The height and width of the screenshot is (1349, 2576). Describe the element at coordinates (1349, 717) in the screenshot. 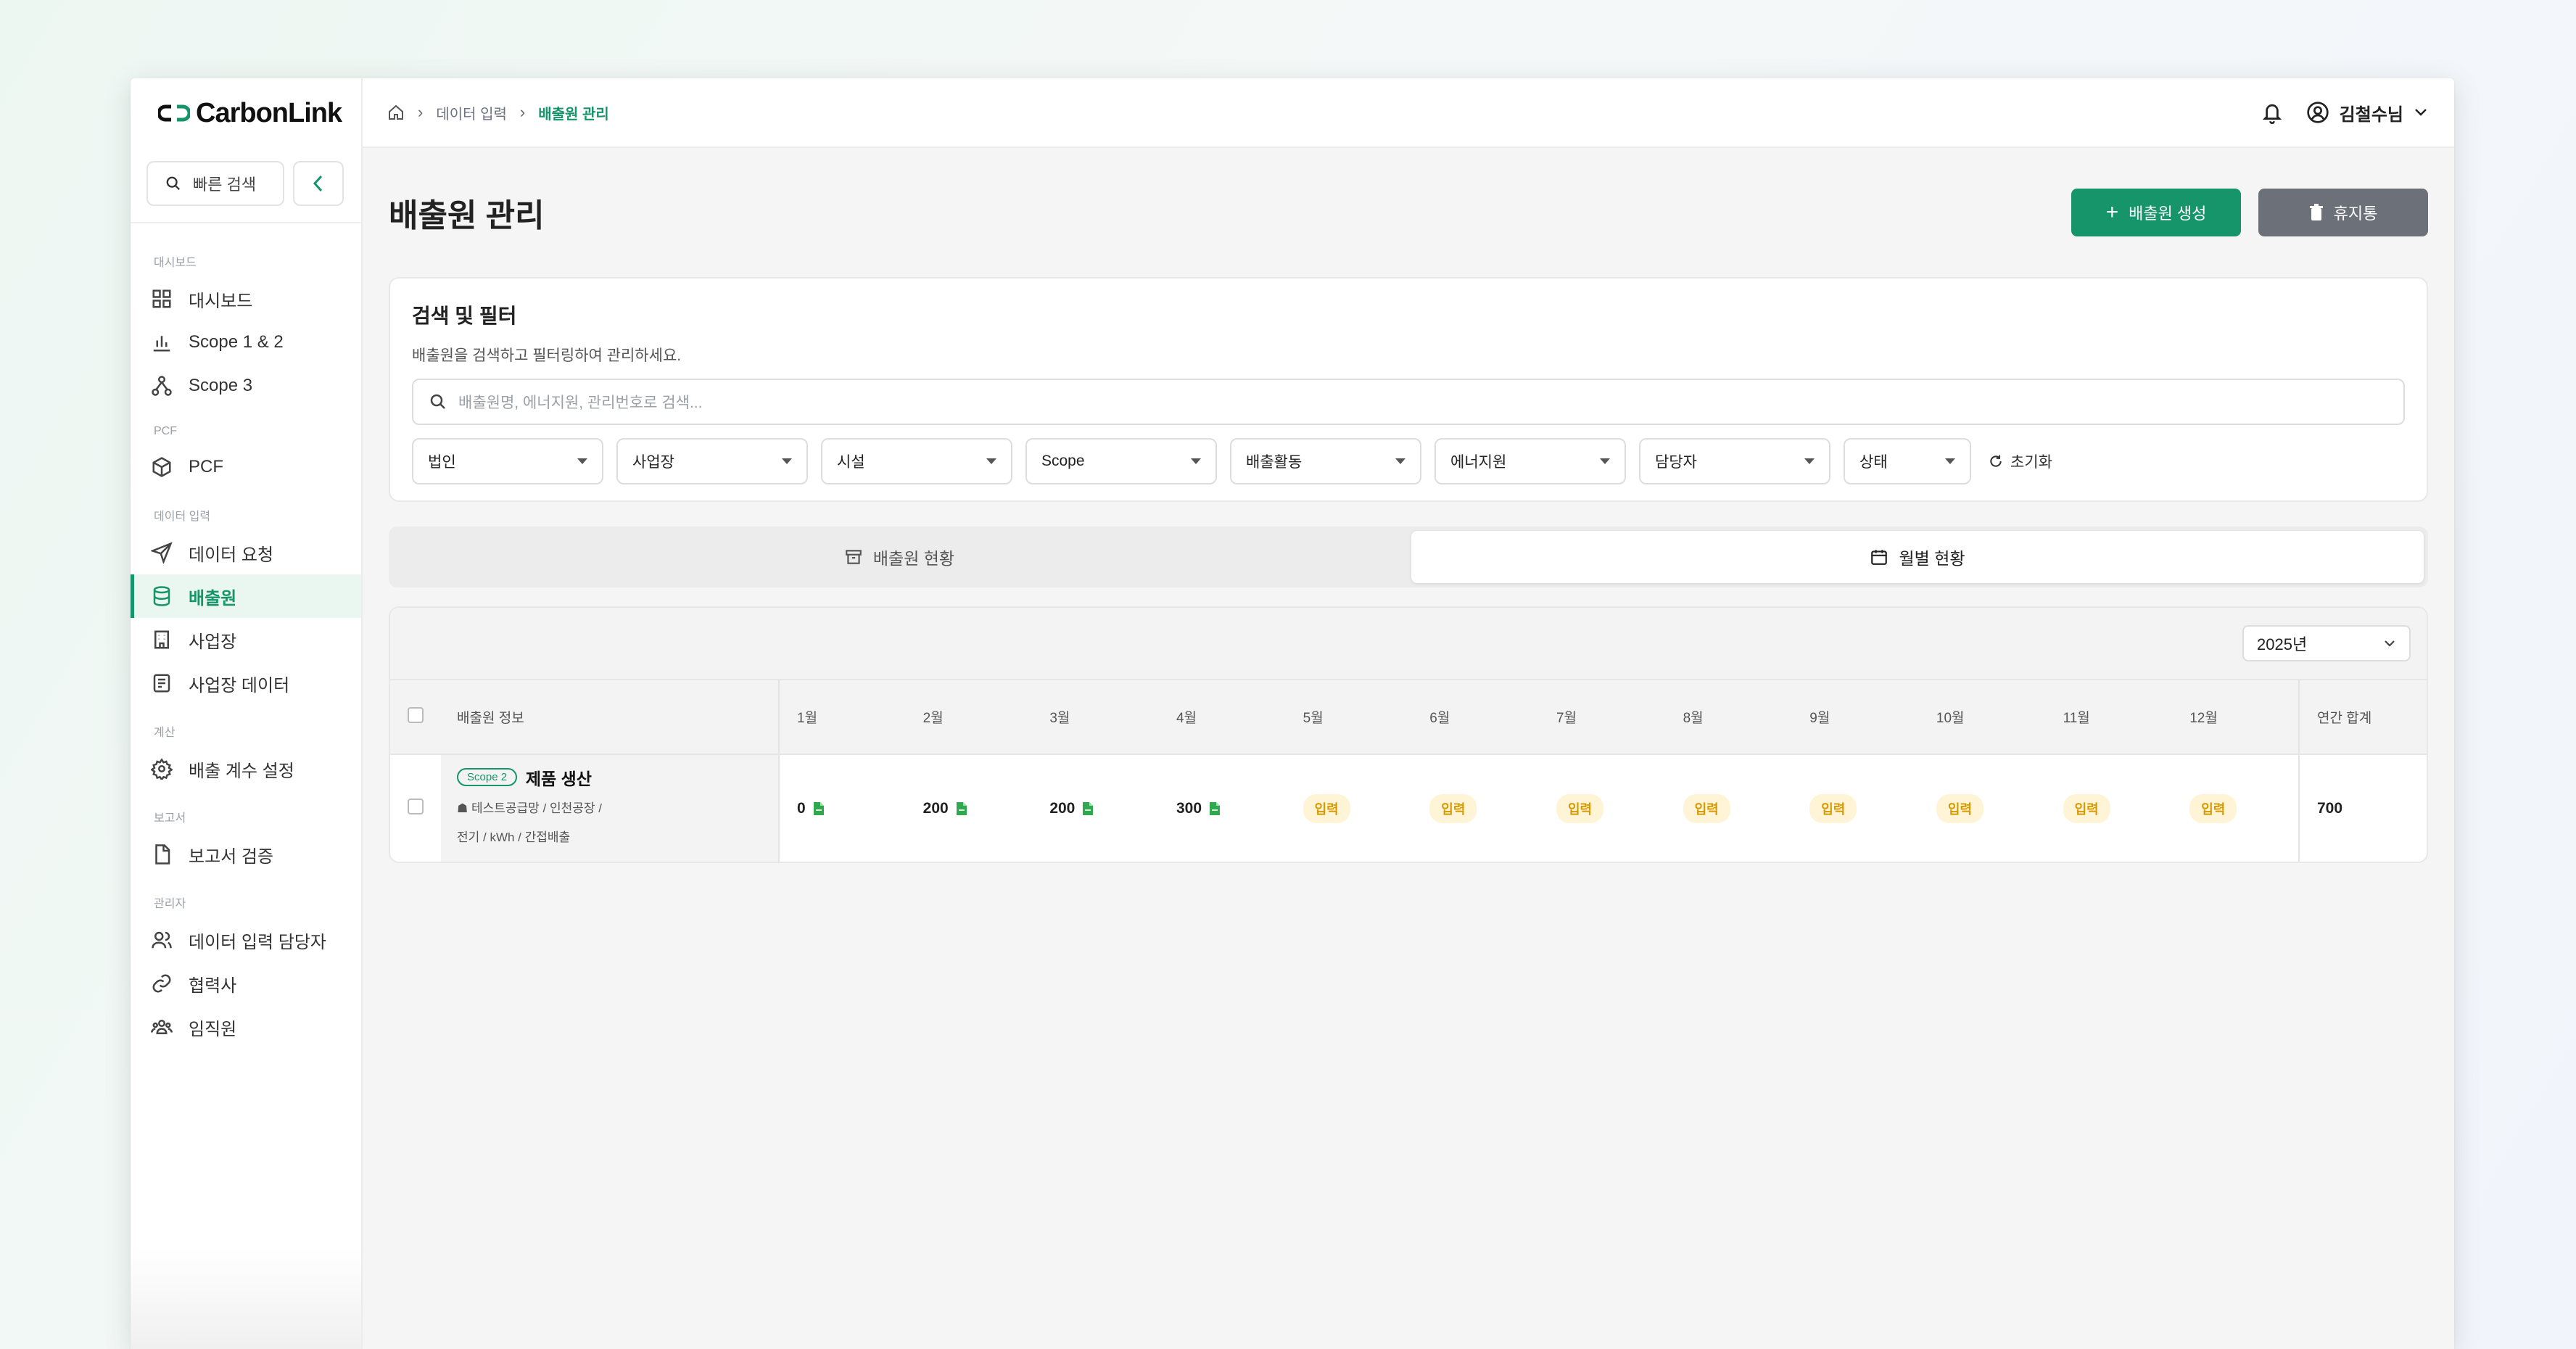

I see `header-month: 5월` at that location.